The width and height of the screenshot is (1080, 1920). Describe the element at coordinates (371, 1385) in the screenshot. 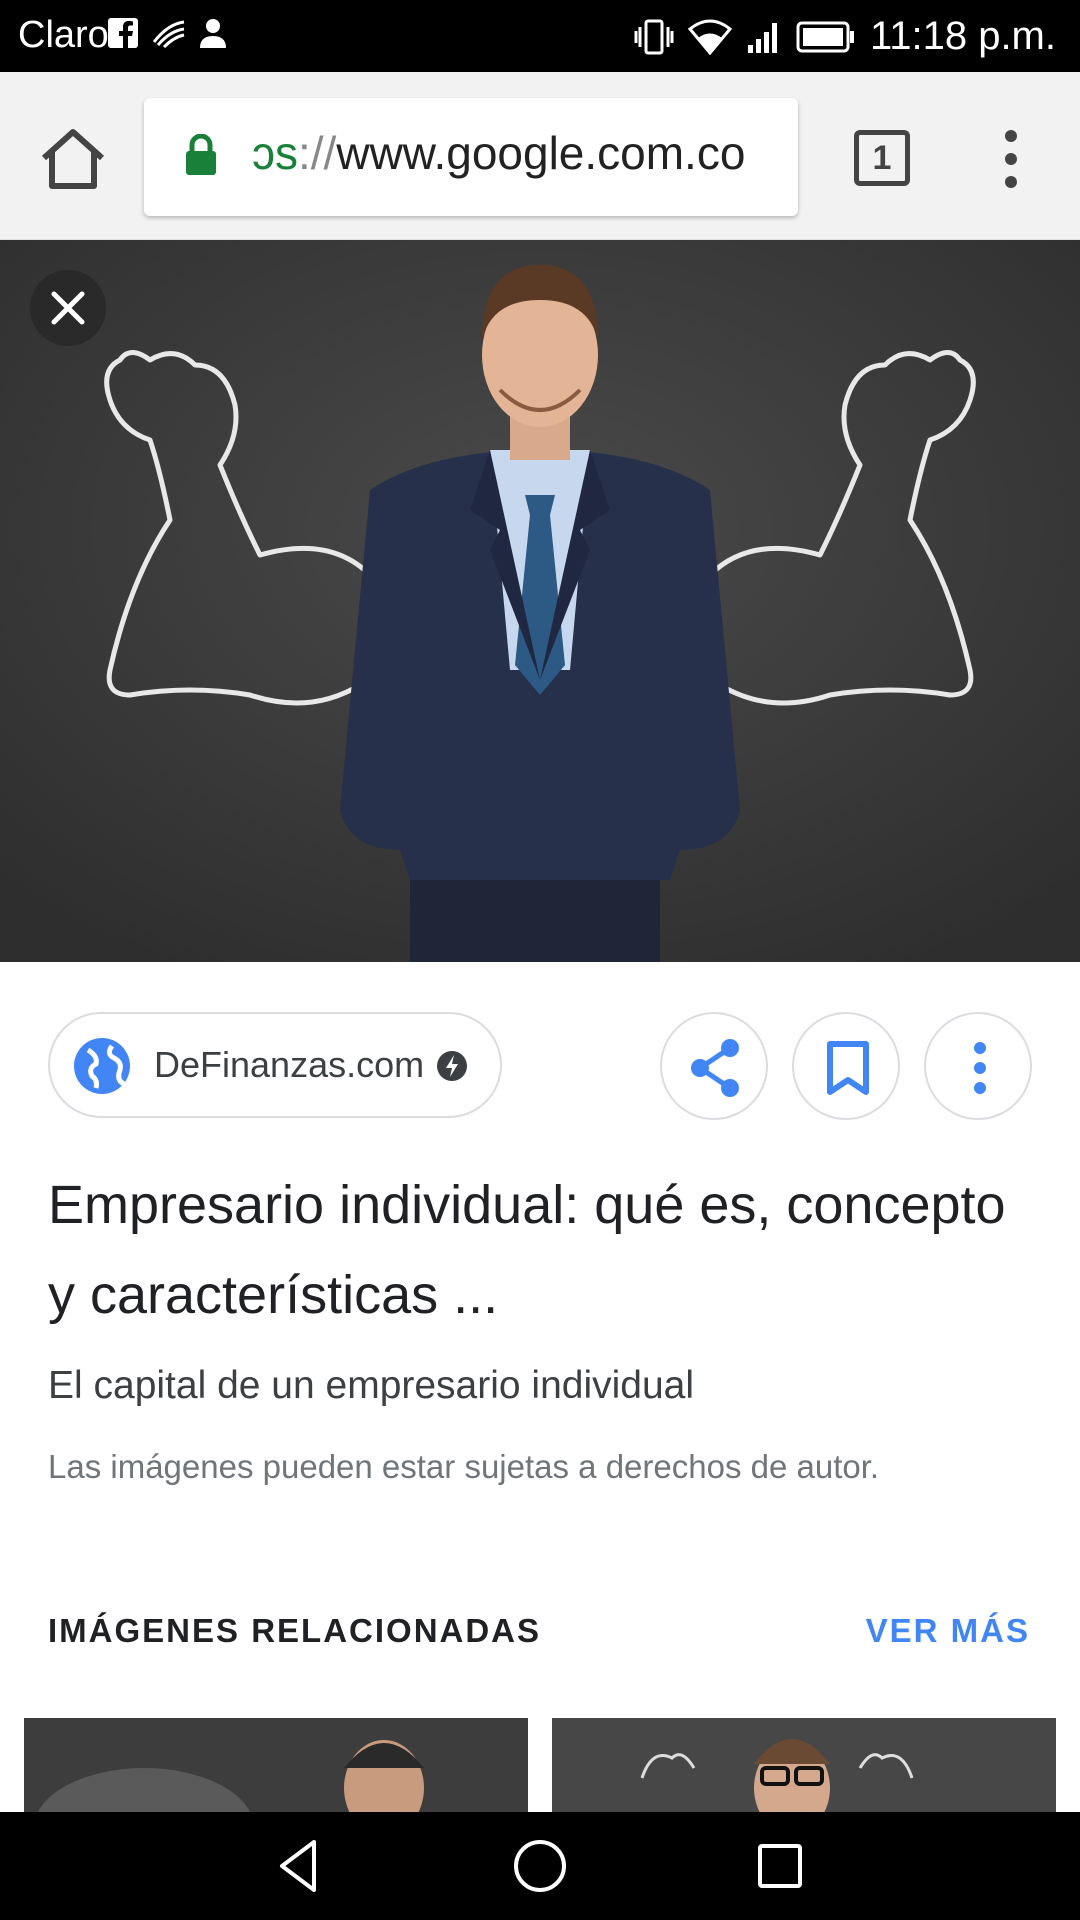

I see `result-subtitle: El capital de un empresario individual` at that location.